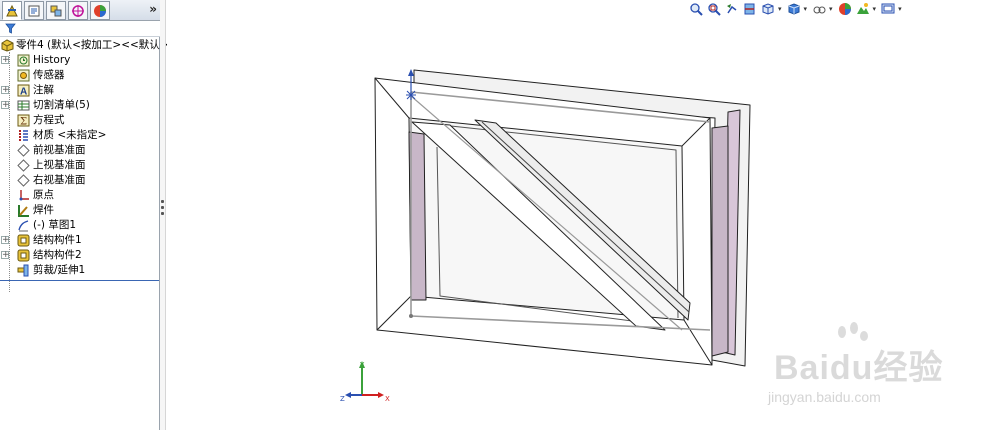  Describe the element at coordinates (57, 240) in the screenshot. I see `tree-item-label: 结构构件1` at that location.